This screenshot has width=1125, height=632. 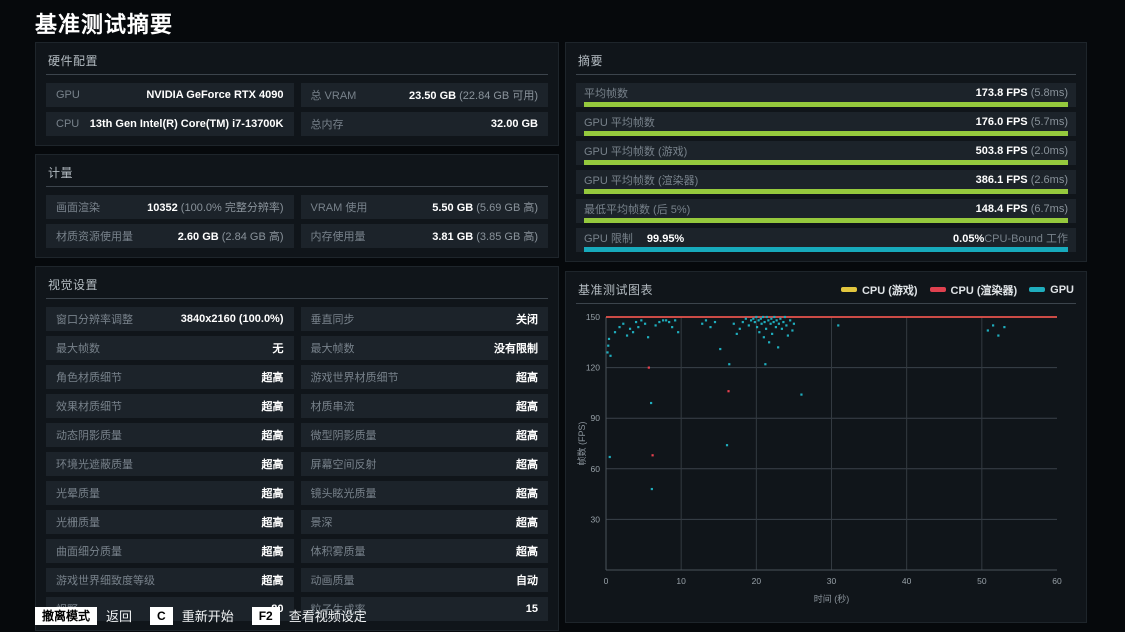 I want to click on metric-row-value: 10352 (100.0% 完整分辨率), so click(x=215, y=208).